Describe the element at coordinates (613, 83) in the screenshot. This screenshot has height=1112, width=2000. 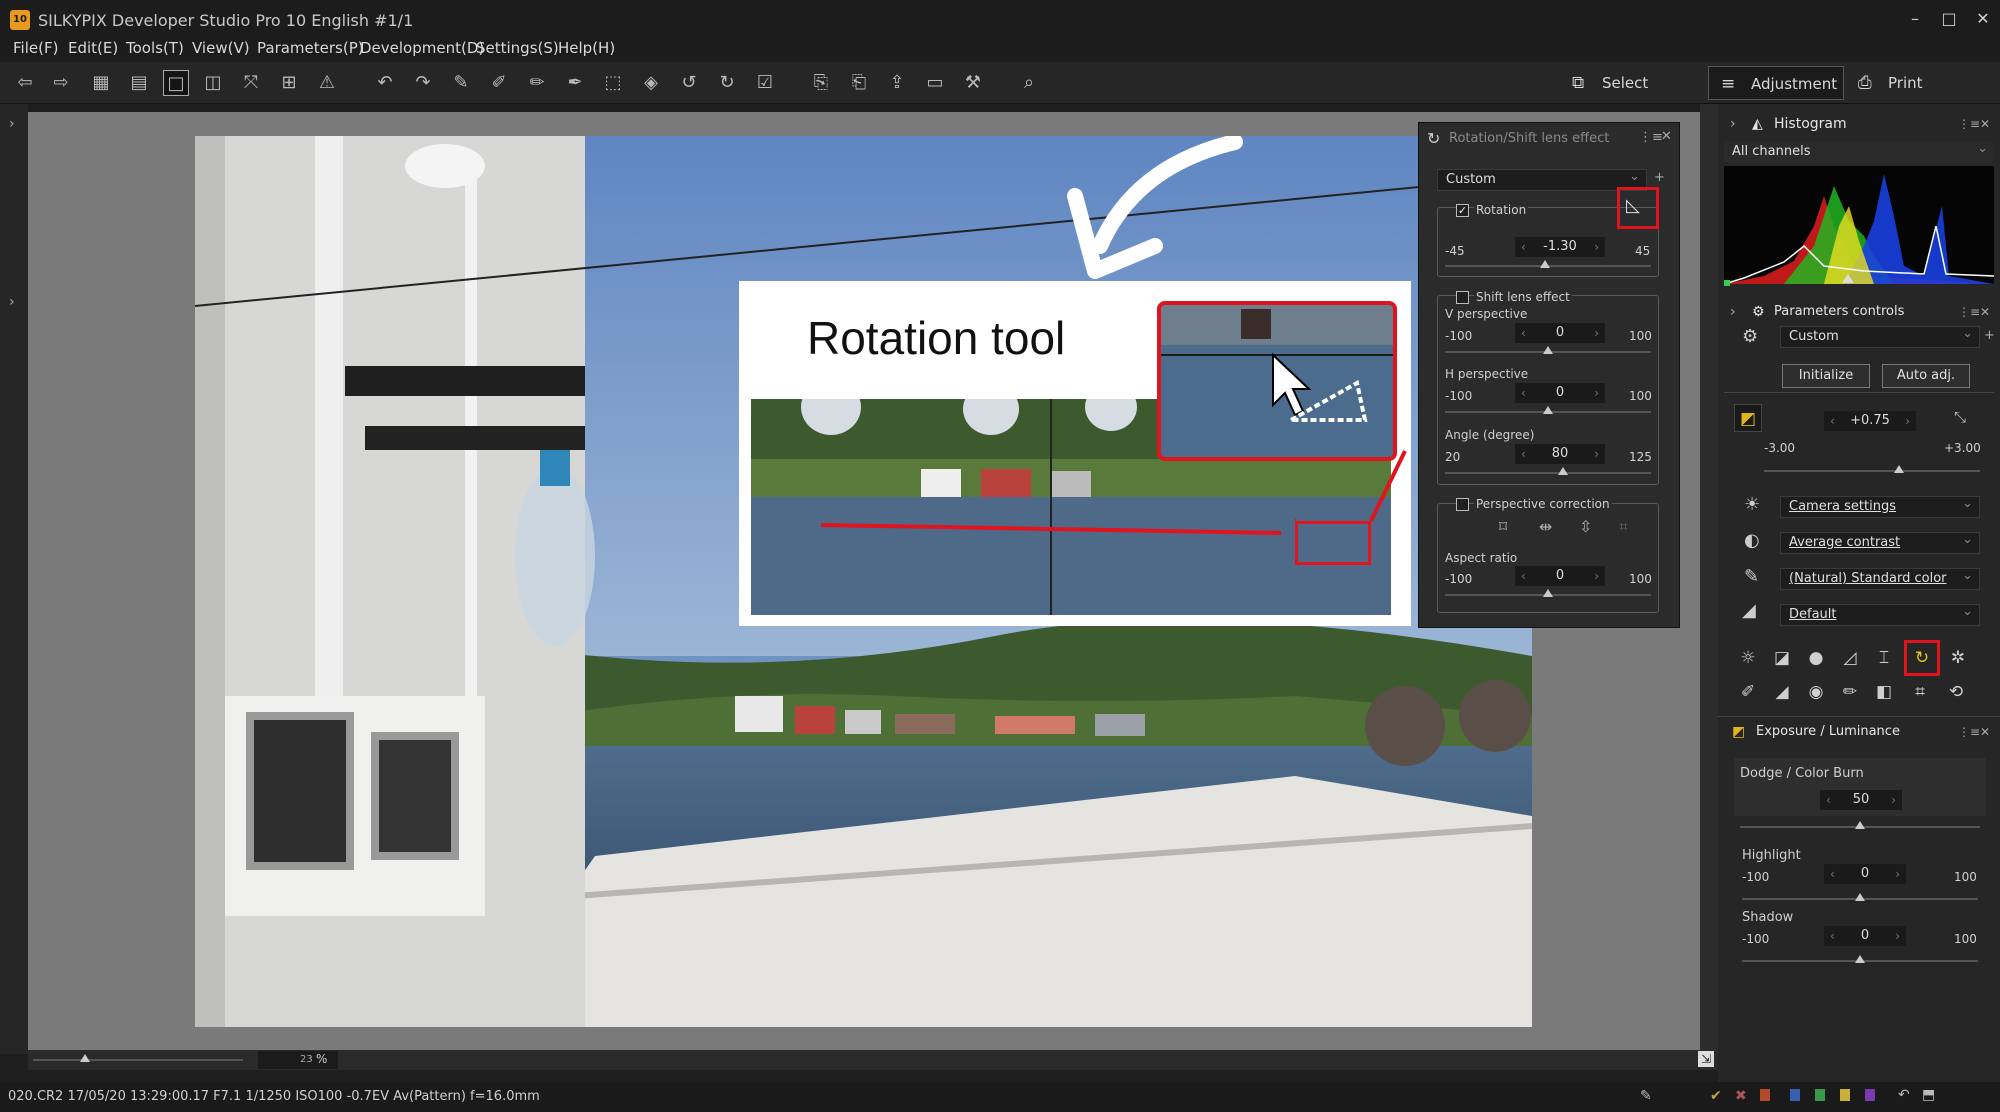
I see `transform-icon: ⬚` at that location.